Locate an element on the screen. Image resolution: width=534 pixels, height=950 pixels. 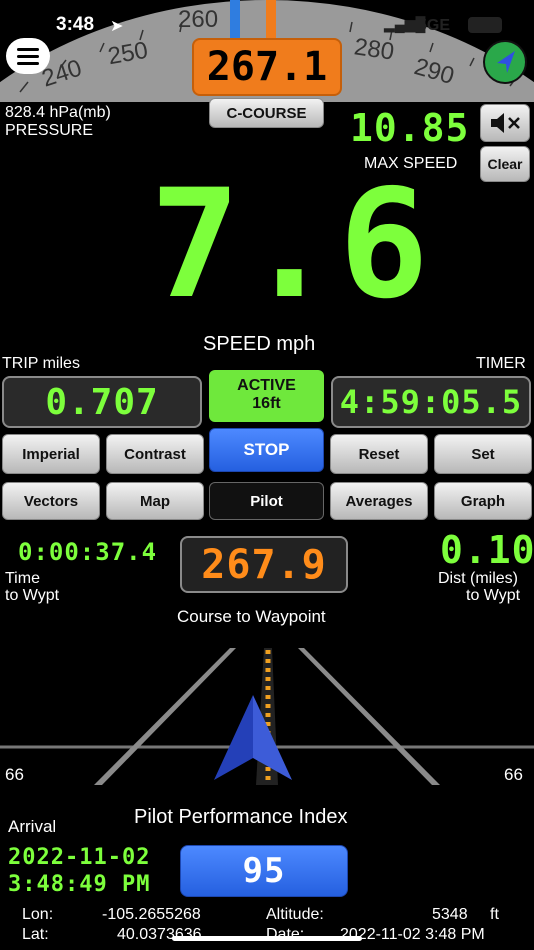
menu-button is located at coordinates (28, 56).